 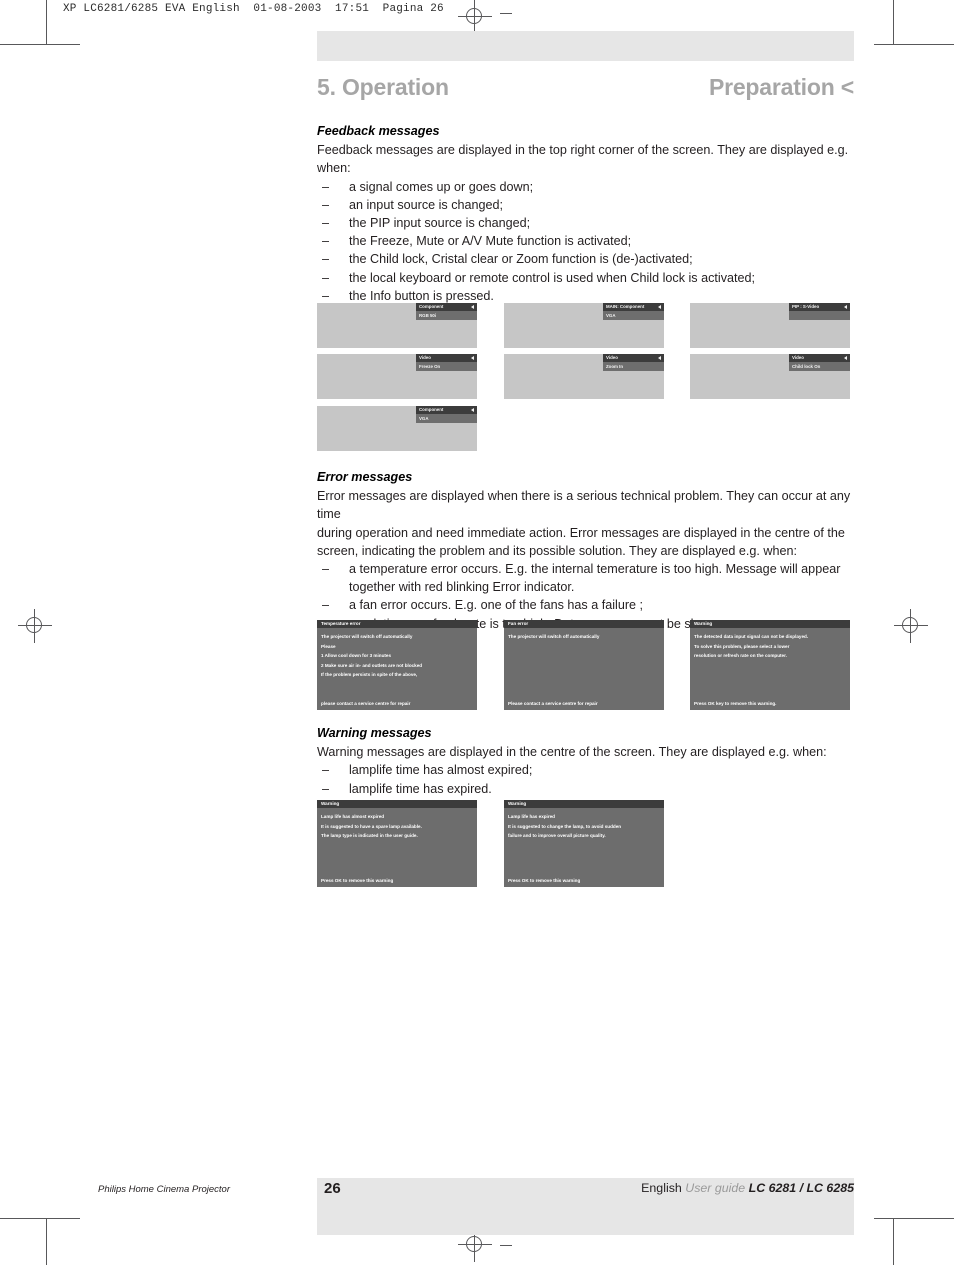 I want to click on feedback-shot-info-button: Component VGA, so click(x=397, y=428).